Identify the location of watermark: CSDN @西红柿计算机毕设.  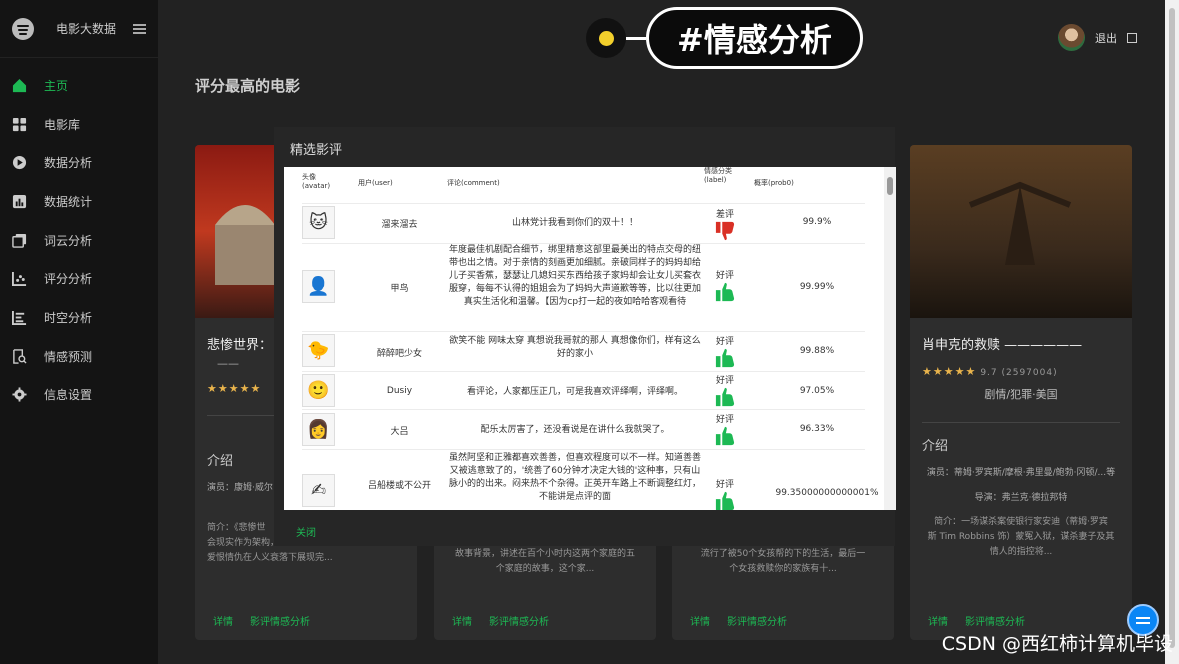
(1057, 644).